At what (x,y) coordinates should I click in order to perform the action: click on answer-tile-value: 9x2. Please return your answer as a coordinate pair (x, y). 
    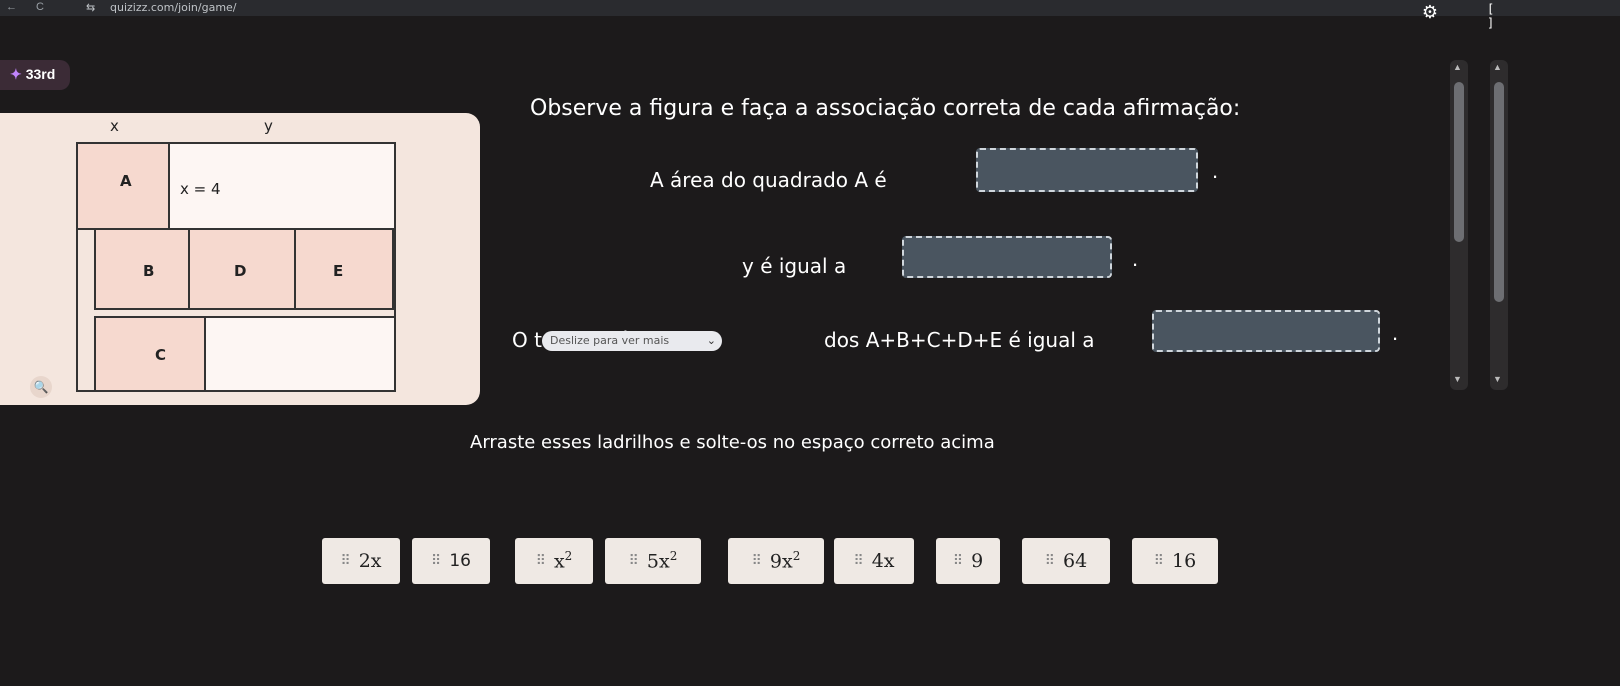
    Looking at the image, I should click on (785, 560).